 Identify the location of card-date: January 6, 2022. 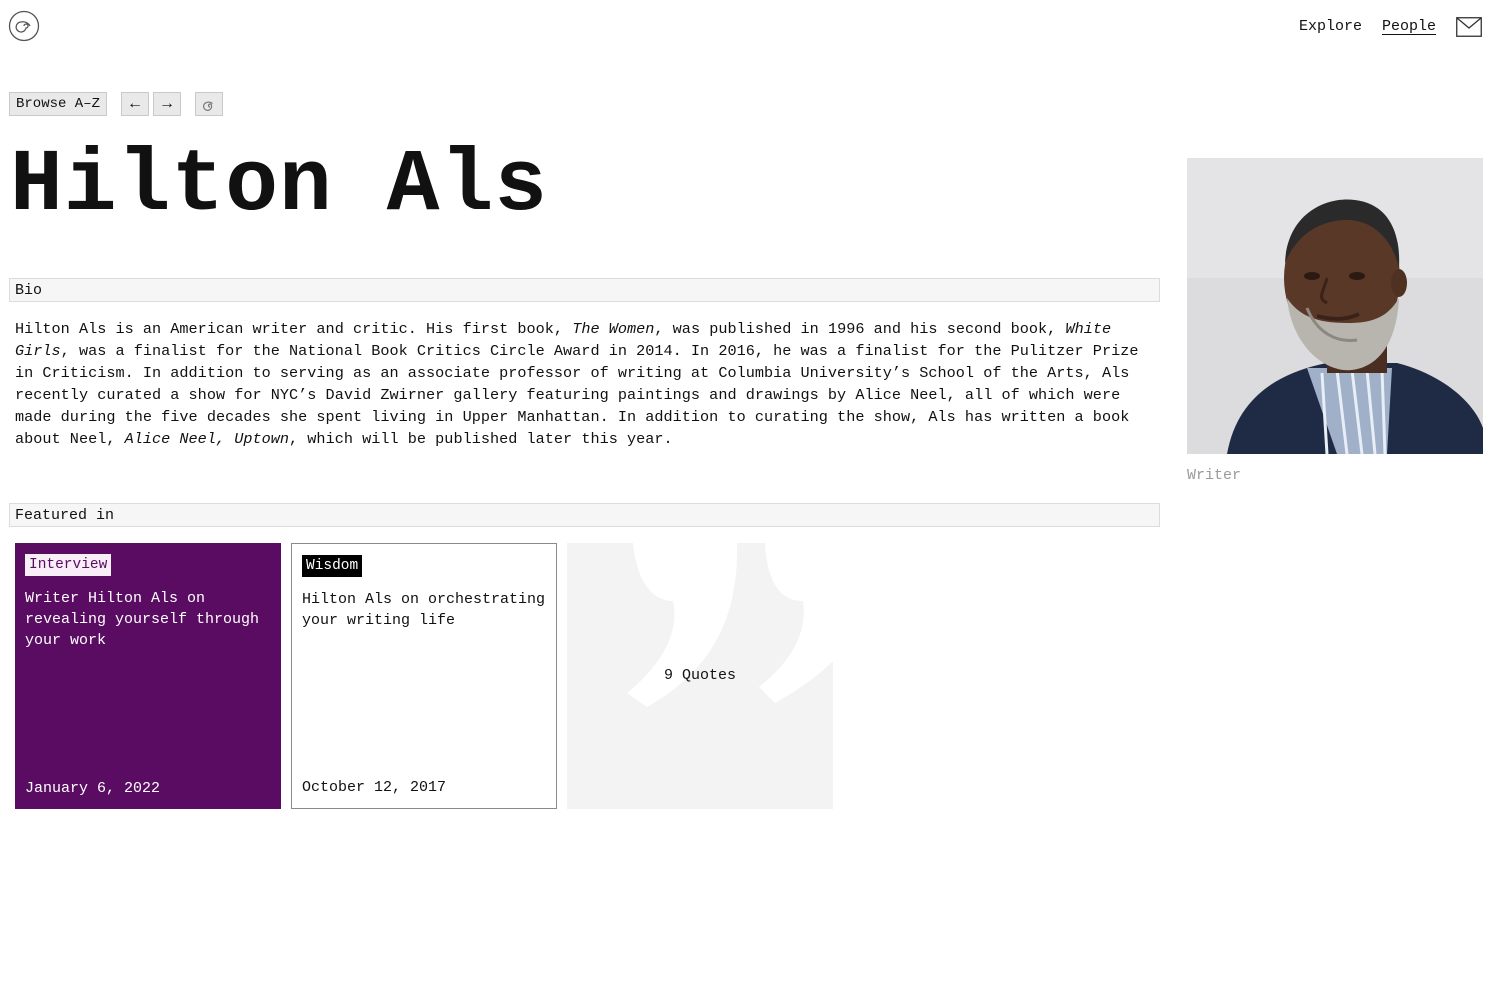
(93, 788).